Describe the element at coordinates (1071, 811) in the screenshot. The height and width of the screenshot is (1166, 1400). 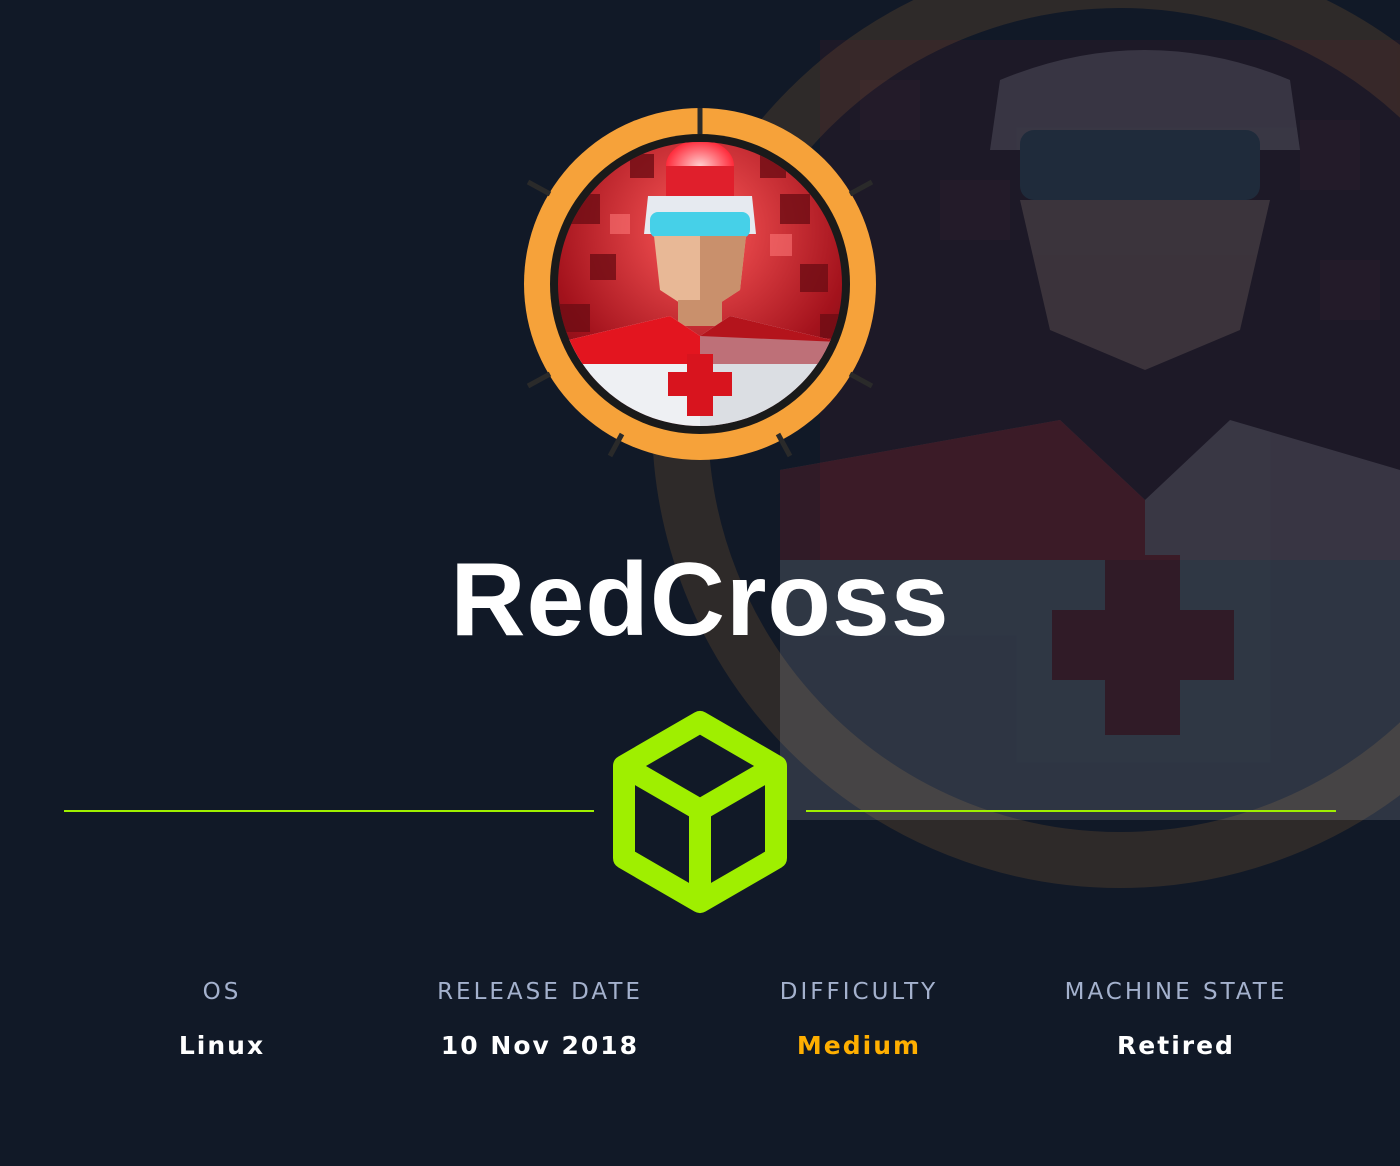
I see `divider-right` at that location.